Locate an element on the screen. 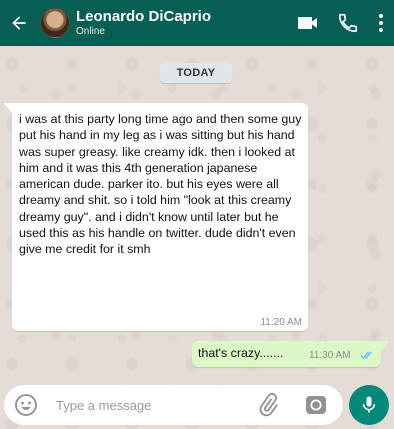 This screenshot has width=394, height=429. message-composer is located at coordinates (173, 405).